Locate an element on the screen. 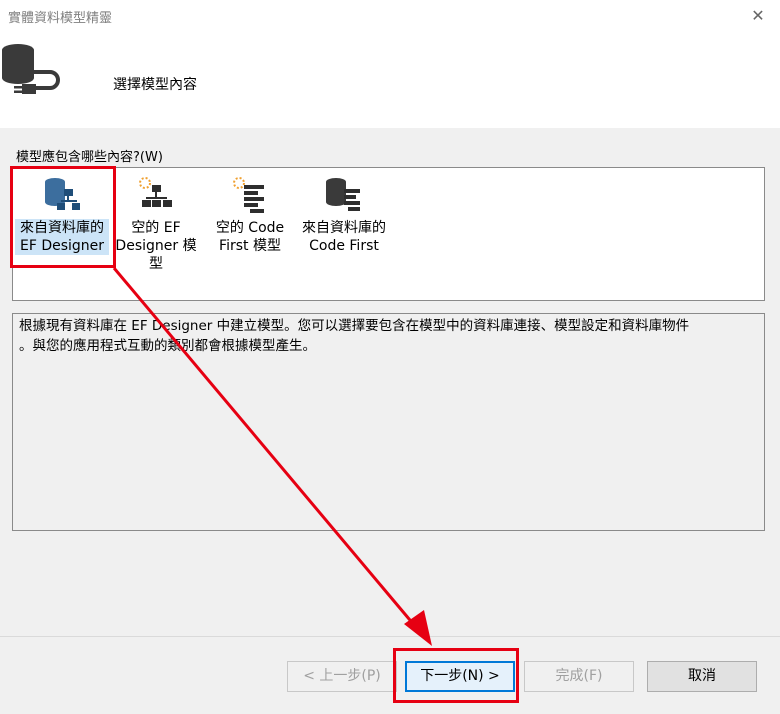 This screenshot has height=714, width=780. empty-code-first-icon is located at coordinates (248, 195).